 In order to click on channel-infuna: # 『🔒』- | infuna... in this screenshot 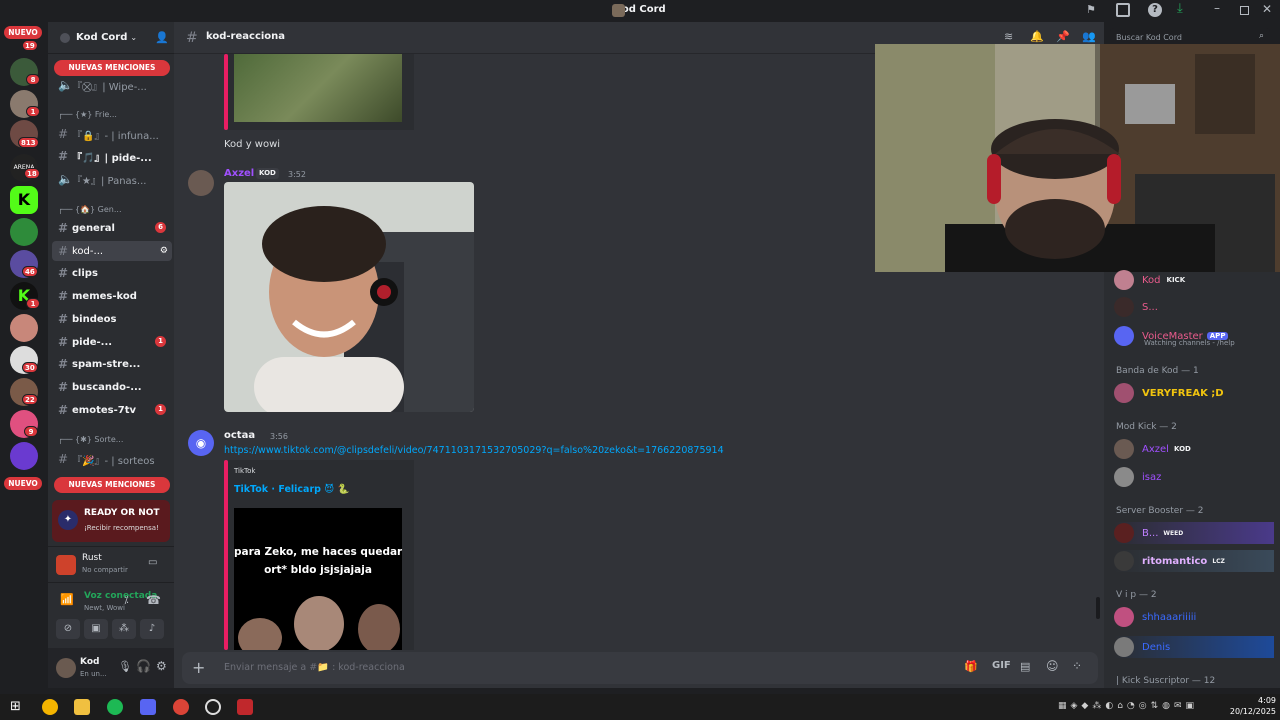, I will do `click(112, 134)`.